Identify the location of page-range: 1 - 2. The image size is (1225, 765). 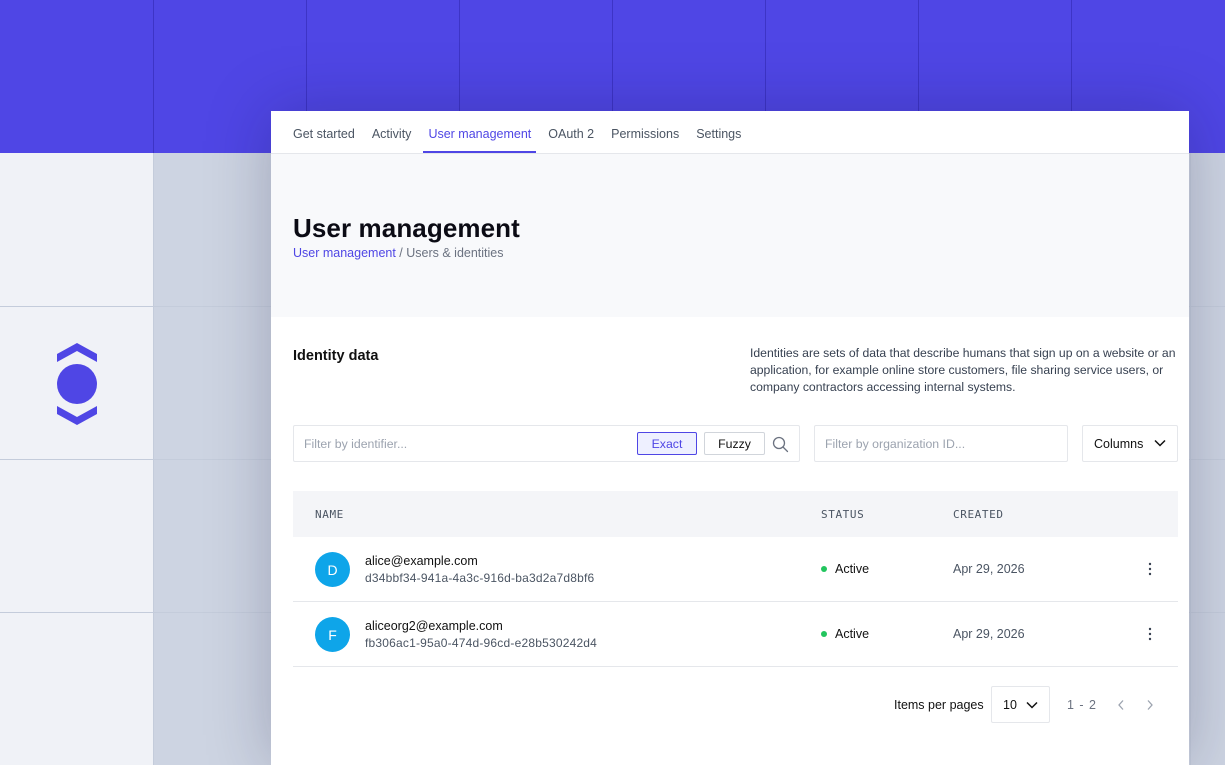
(1082, 705).